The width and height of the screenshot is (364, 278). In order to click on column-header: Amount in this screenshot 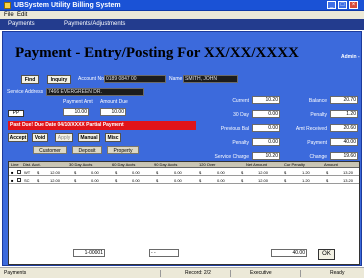, I will do `click(331, 165)`.